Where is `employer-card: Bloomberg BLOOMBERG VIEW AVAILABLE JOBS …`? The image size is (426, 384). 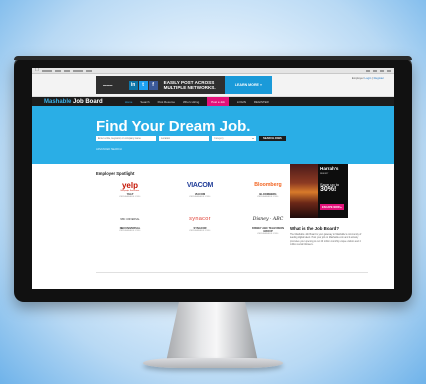 employer-card: Bloomberg BLOOMBERG VIEW AVAILABLE JOBS … is located at coordinates (268, 189).